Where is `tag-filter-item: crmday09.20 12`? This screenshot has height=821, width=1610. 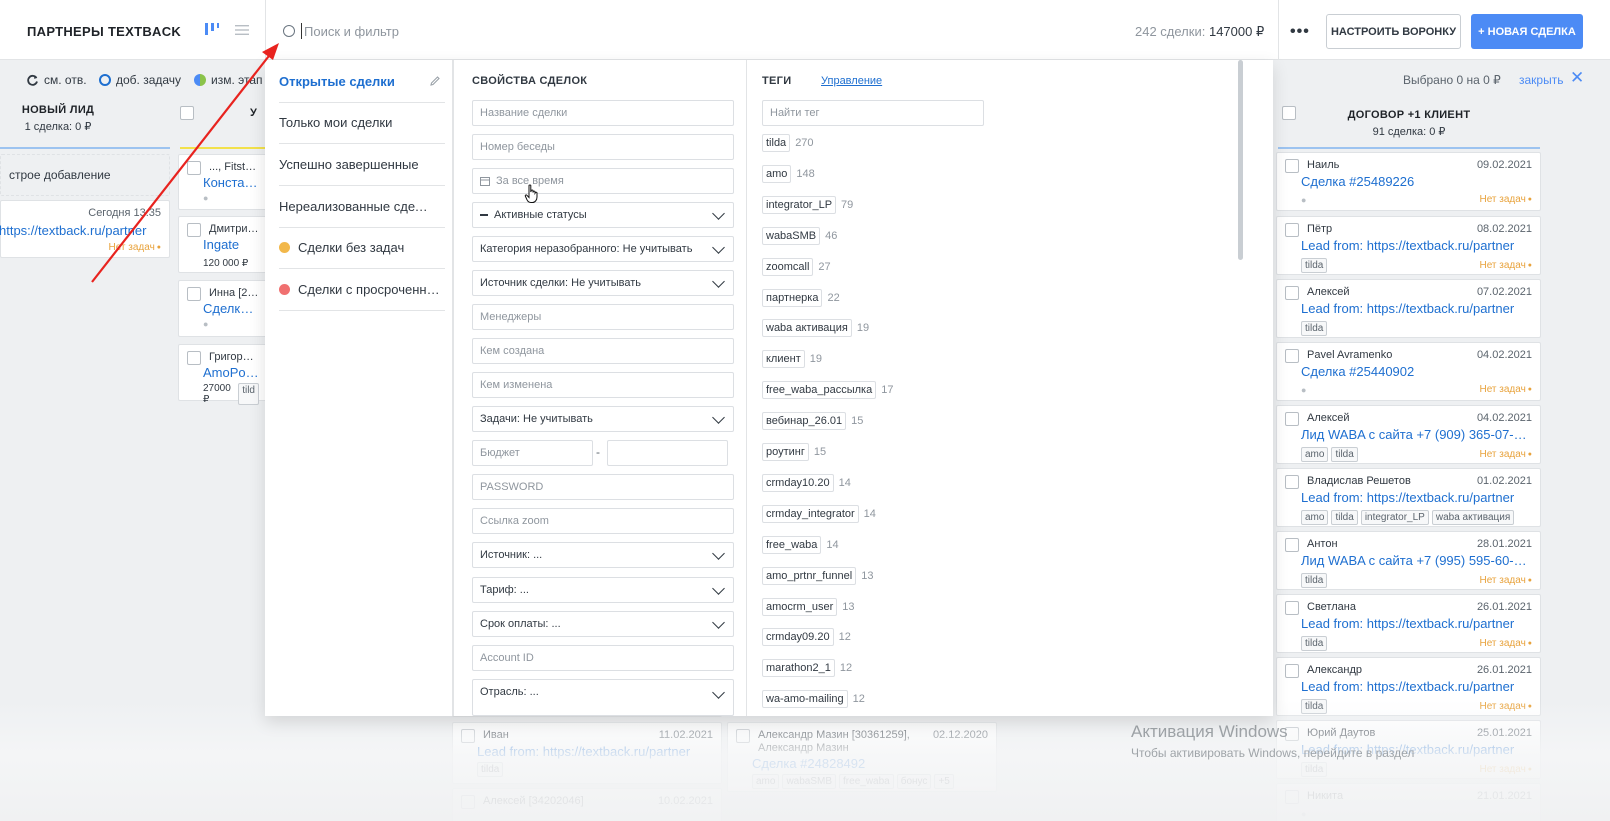
tag-filter-item: crmday09.20 12 is located at coordinates (806, 637).